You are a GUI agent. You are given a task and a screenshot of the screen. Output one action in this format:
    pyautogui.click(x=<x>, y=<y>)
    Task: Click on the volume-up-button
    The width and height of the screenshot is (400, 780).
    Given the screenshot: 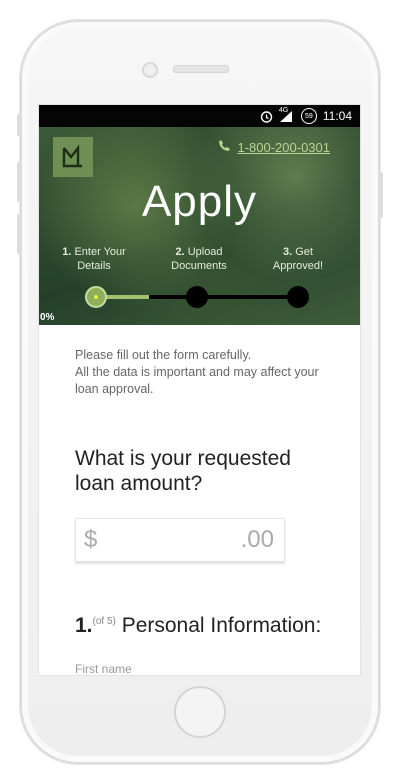 What is the action you would take?
    pyautogui.click(x=19, y=182)
    